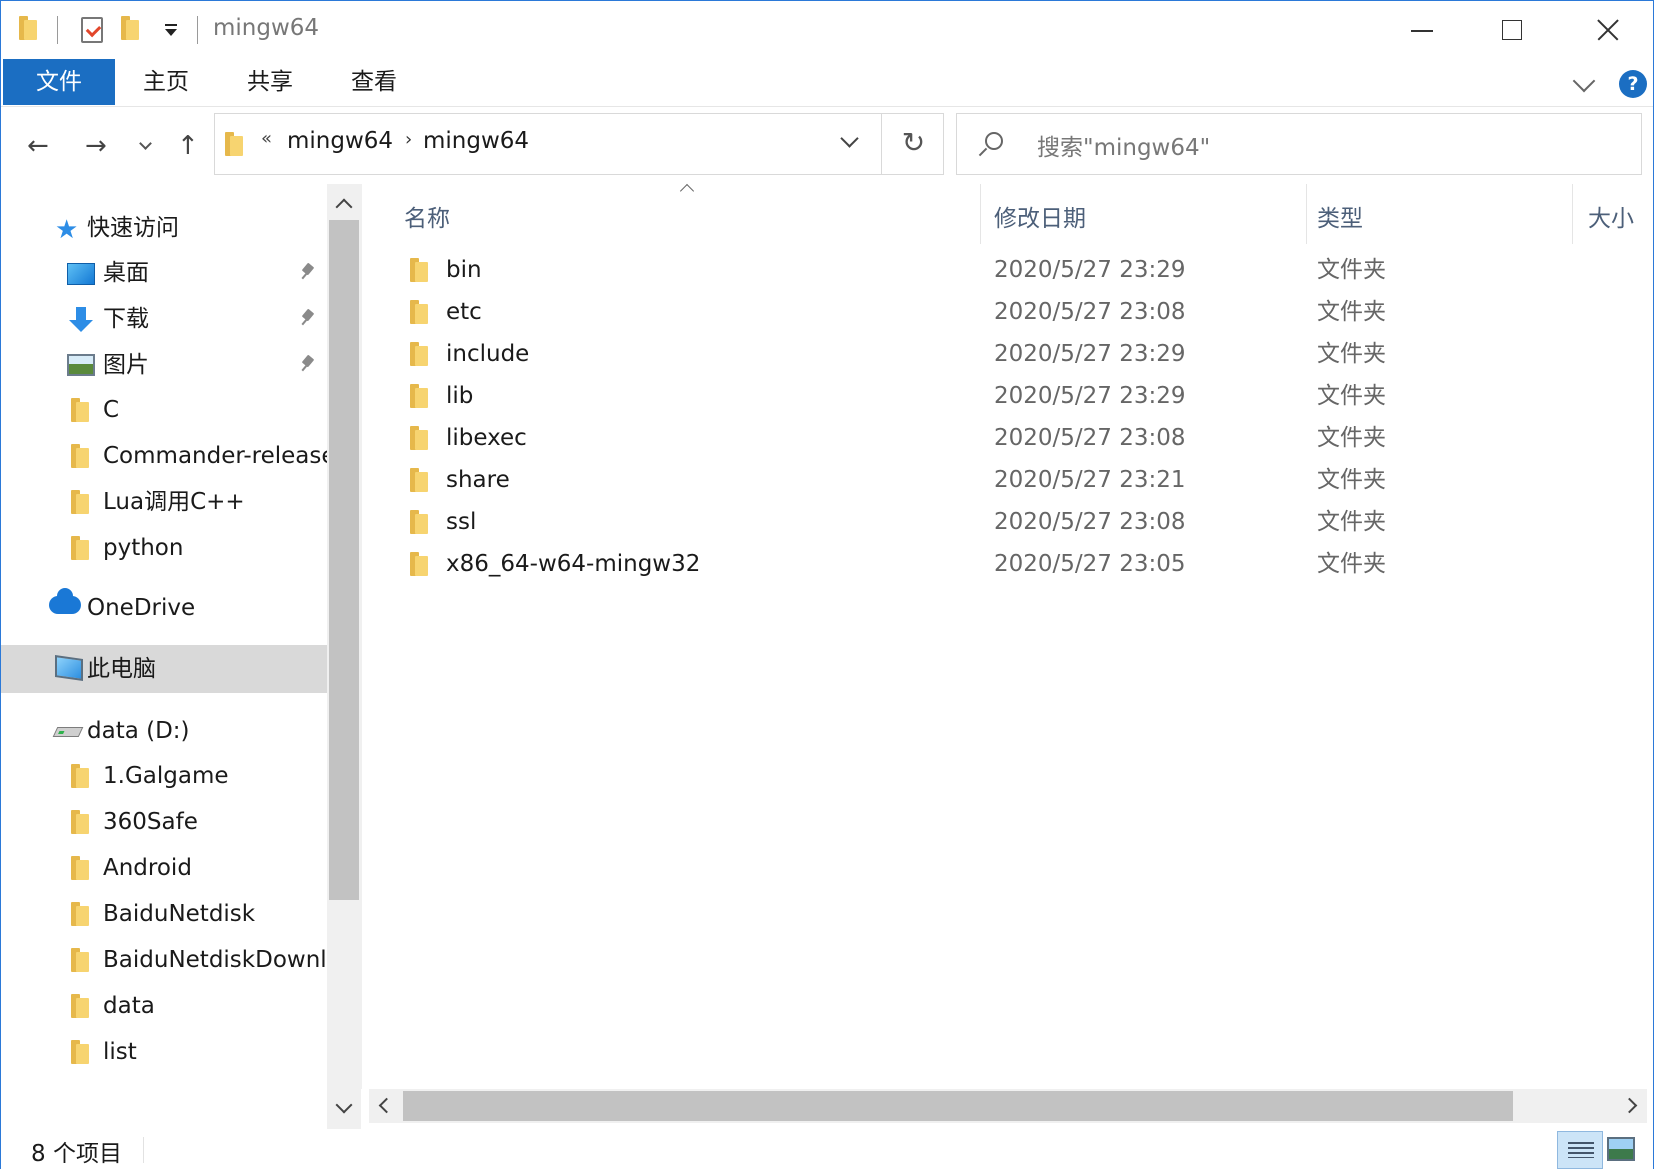 This screenshot has width=1654, height=1169. I want to click on refresh-button: ↻, so click(913, 144).